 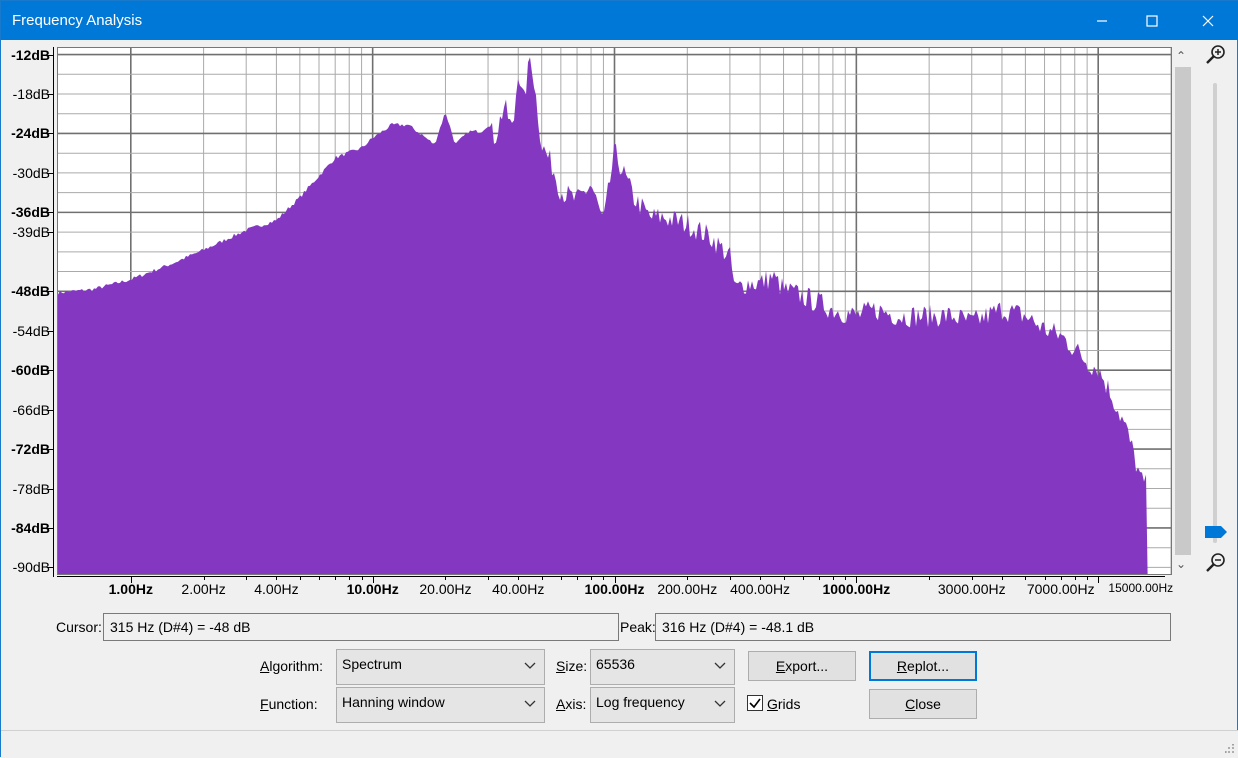 I want to click on title-bar: Frequency Analysis, so click(x=619, y=20).